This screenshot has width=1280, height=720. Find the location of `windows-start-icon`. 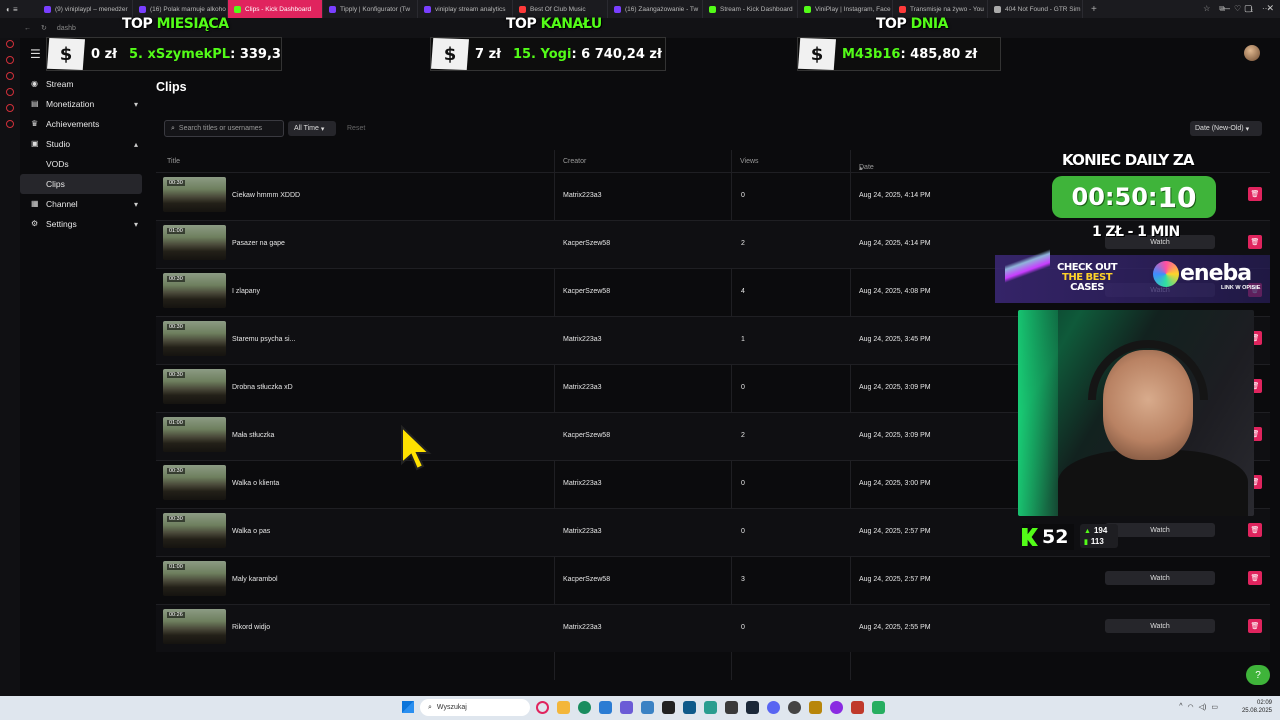

windows-start-icon is located at coordinates (408, 707).